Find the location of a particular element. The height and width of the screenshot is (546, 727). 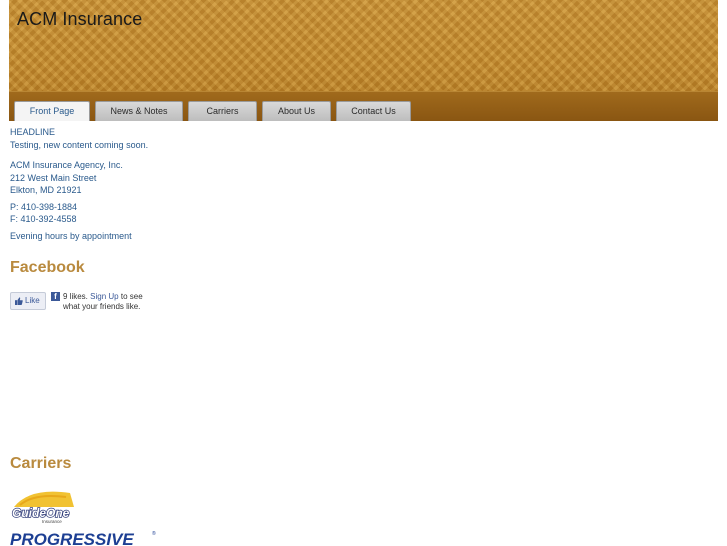

carriers-heading: Carriers is located at coordinates (41, 463).